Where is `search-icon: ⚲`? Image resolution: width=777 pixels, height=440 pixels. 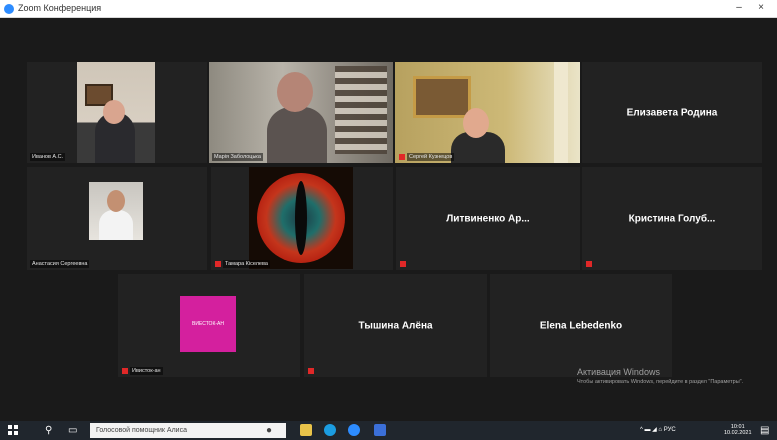
search-icon: ⚲ is located at coordinates (48, 430).